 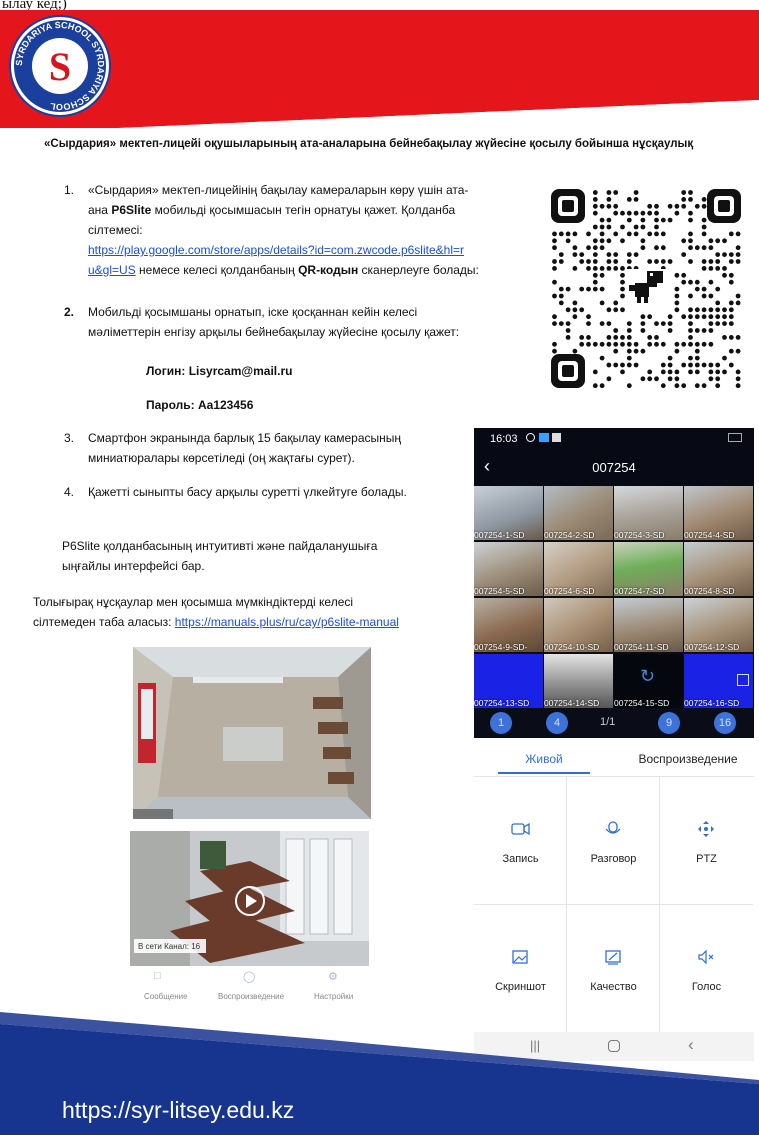 What do you see at coordinates (648, 625) in the screenshot?
I see `camera-thumb: 007254-11-SD` at bounding box center [648, 625].